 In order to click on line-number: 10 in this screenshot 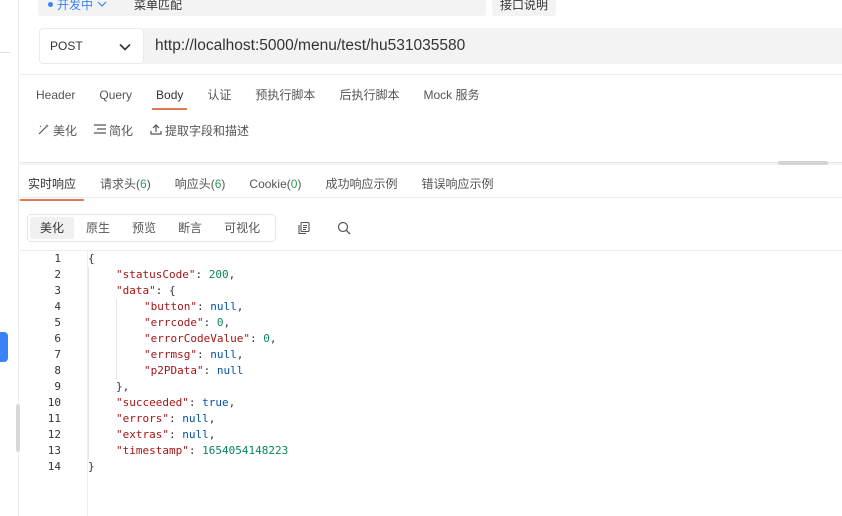, I will do `click(54, 402)`.